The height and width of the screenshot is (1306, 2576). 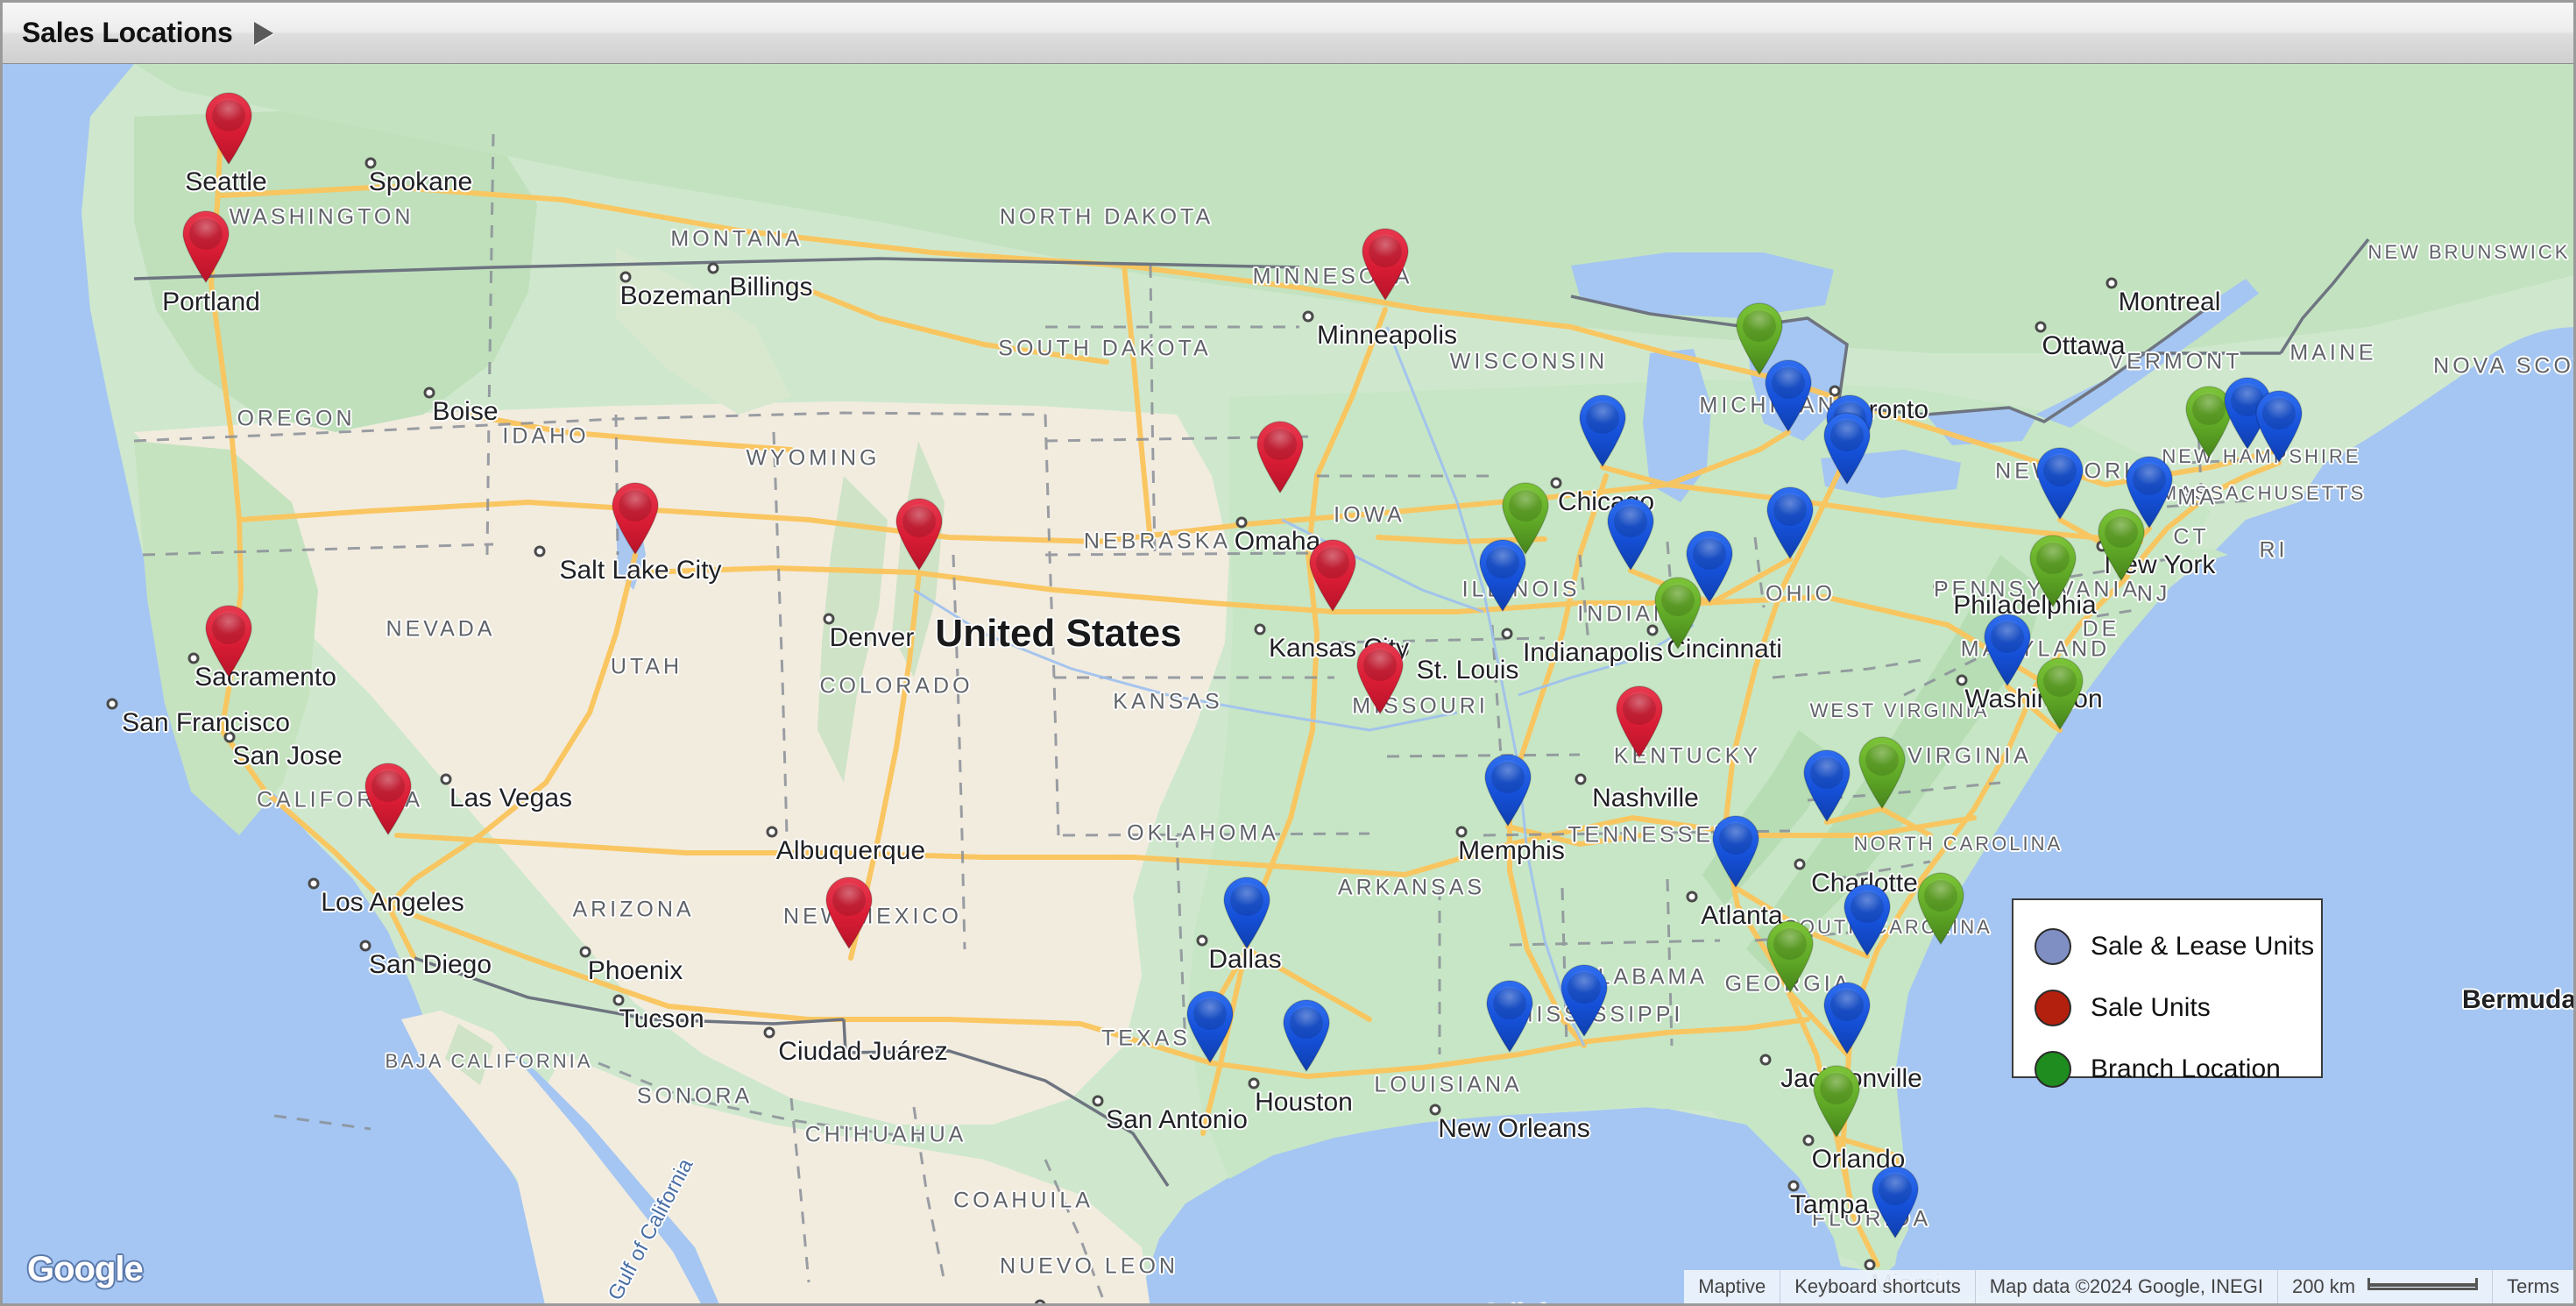 I want to click on play-triangle-icon, so click(x=263, y=33).